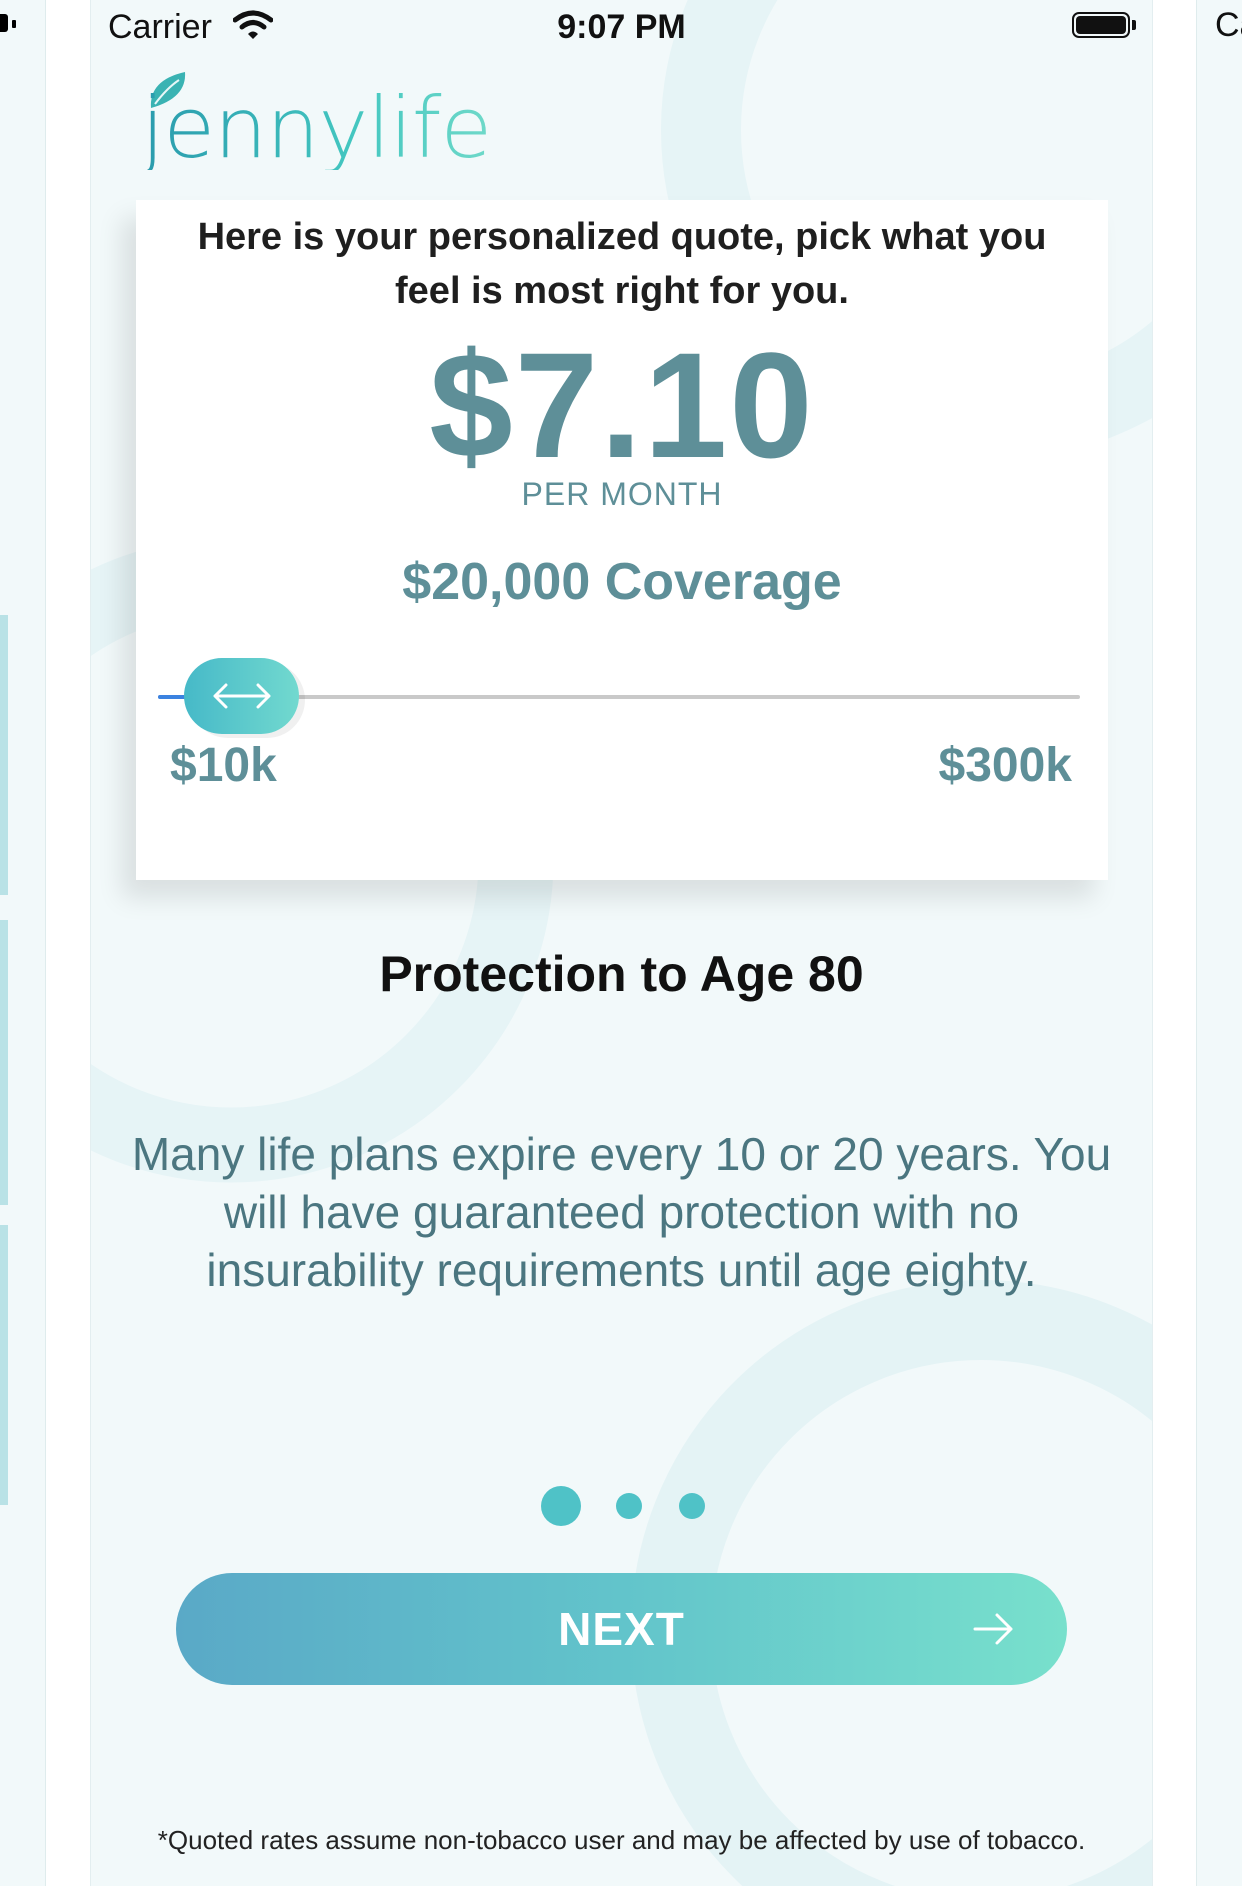  Describe the element at coordinates (622, 494) in the screenshot. I see `price-period: PER MONTH` at that location.